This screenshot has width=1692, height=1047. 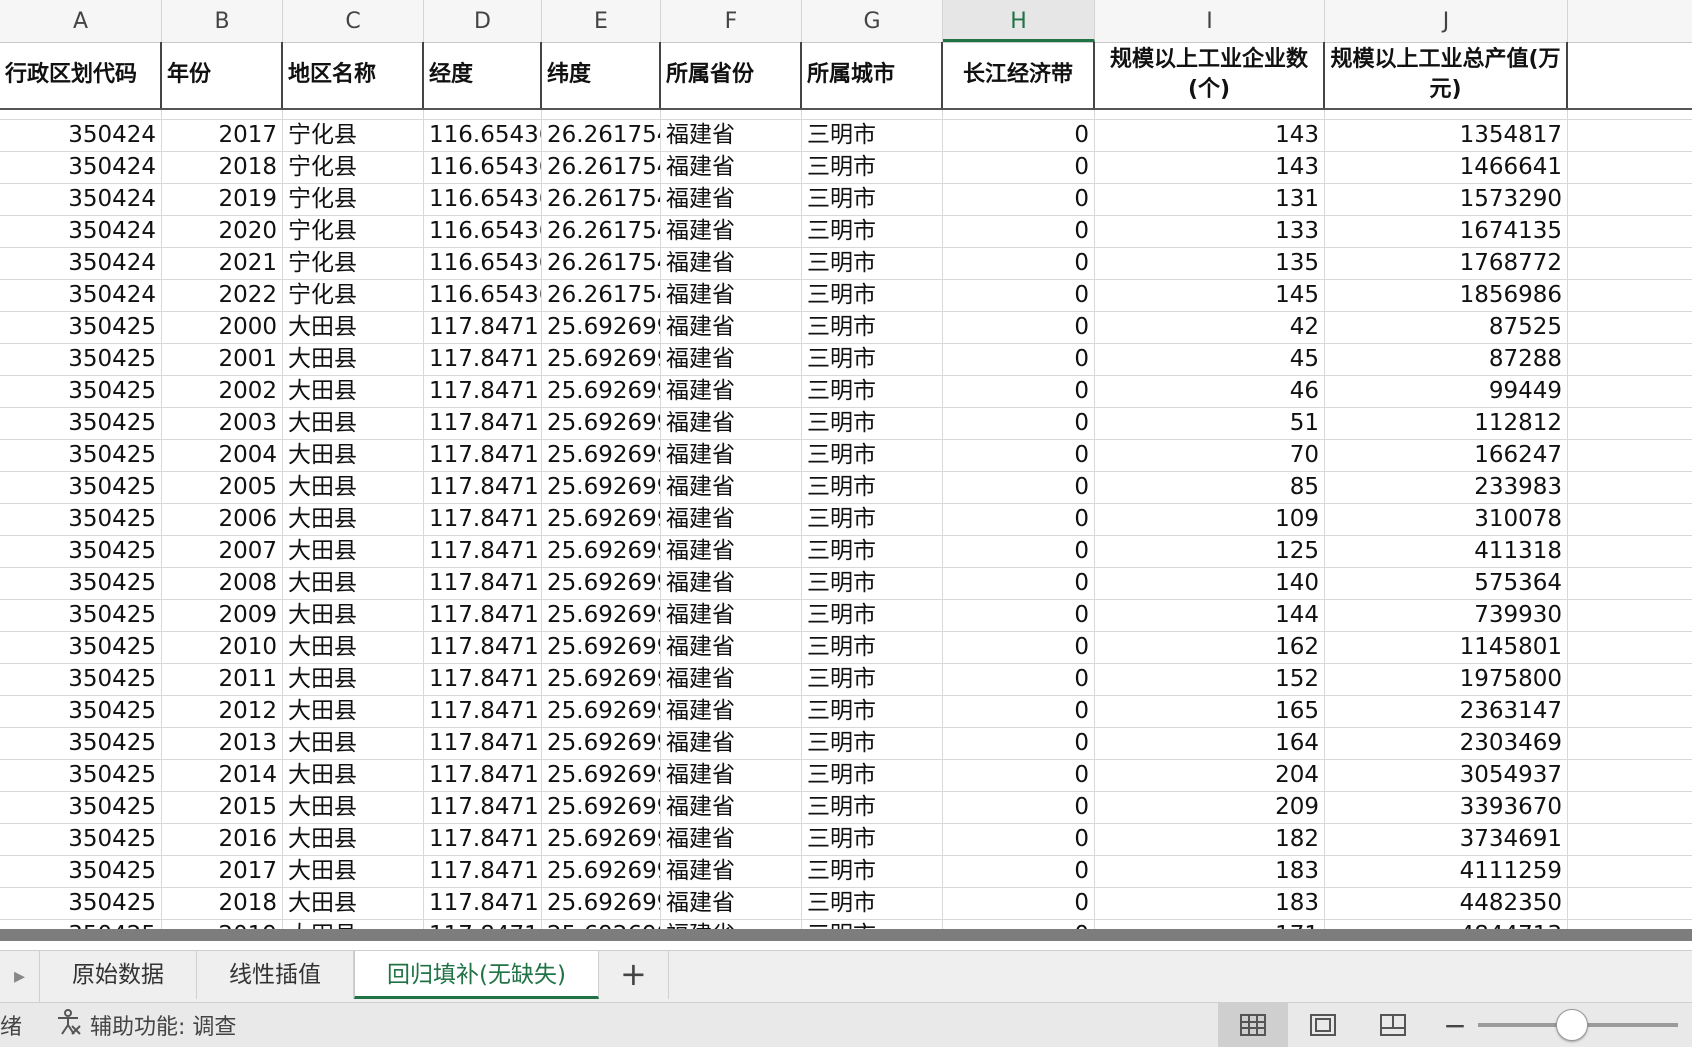 I want to click on table-cell: 2022, so click(x=222, y=295).